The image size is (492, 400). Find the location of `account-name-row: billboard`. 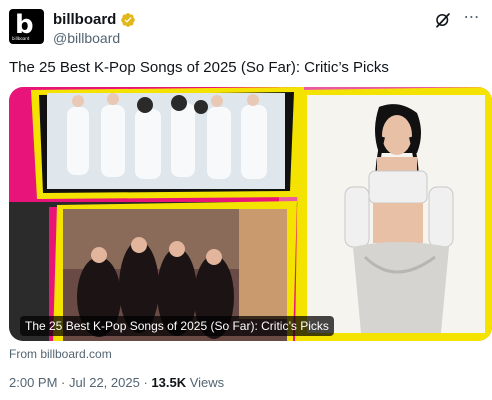

account-name-row: billboard is located at coordinates (94, 19).